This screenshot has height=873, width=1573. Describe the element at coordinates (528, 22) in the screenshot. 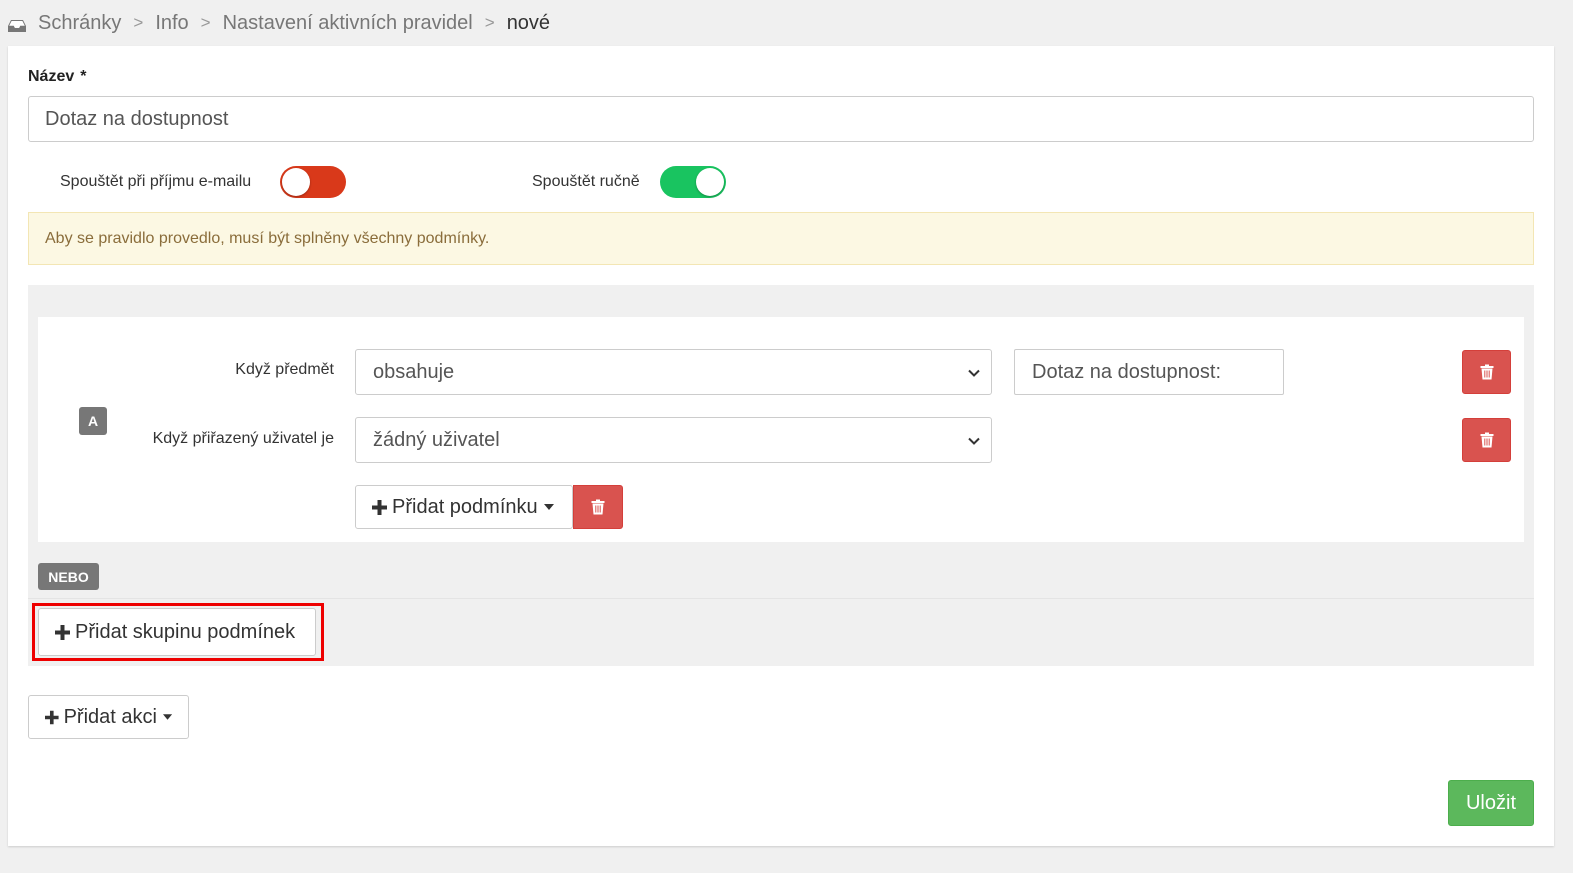

I see `breadcrumb-current: nové` at that location.